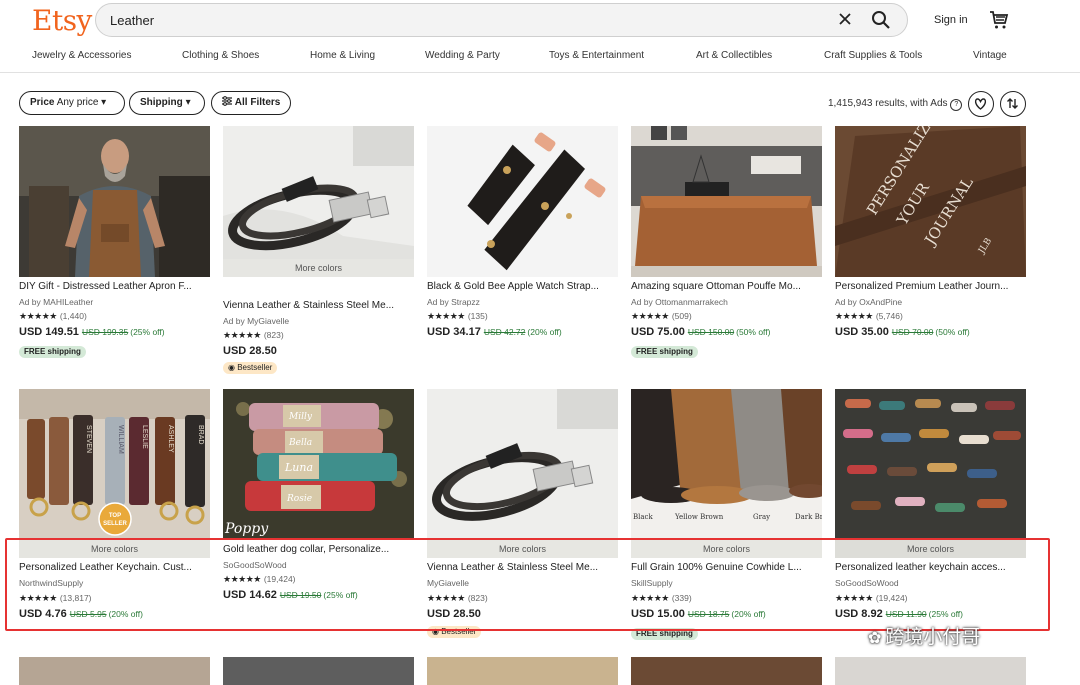 The image size is (1080, 685). What do you see at coordinates (255, 367) in the screenshot?
I see `bestseller-label: Bestseller` at bounding box center [255, 367].